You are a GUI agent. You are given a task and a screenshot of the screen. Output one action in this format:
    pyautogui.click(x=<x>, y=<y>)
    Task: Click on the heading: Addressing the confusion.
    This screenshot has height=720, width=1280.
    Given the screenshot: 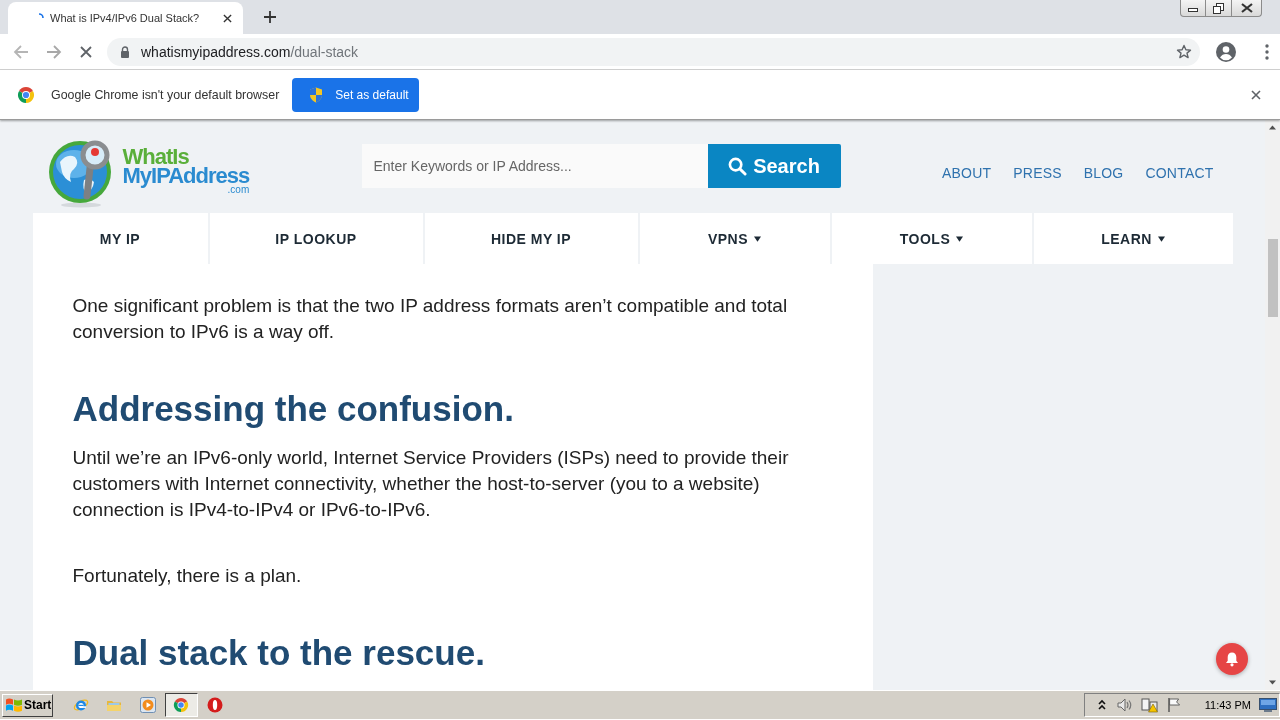 What is the action you would take?
    pyautogui.click(x=293, y=409)
    